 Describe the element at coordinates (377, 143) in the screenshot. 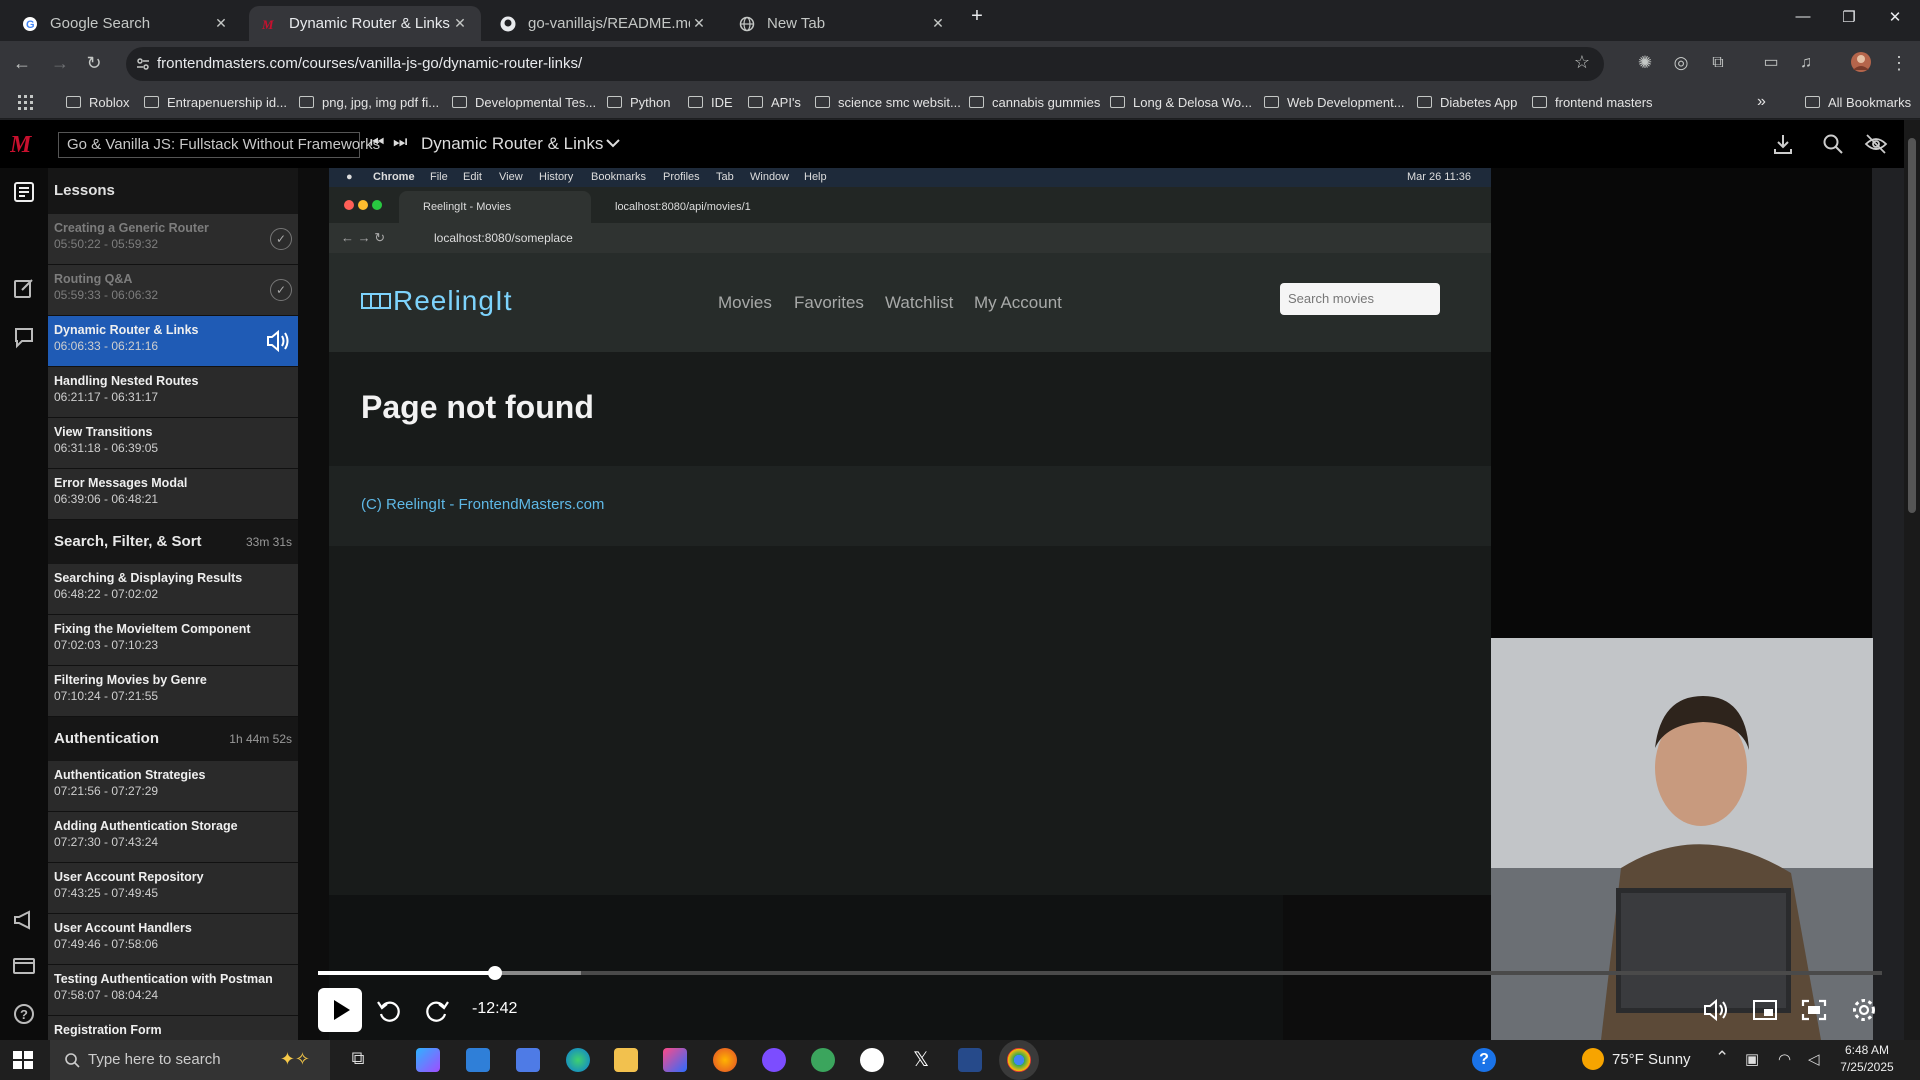

I see `previous-lesson-icon: ⏮` at that location.